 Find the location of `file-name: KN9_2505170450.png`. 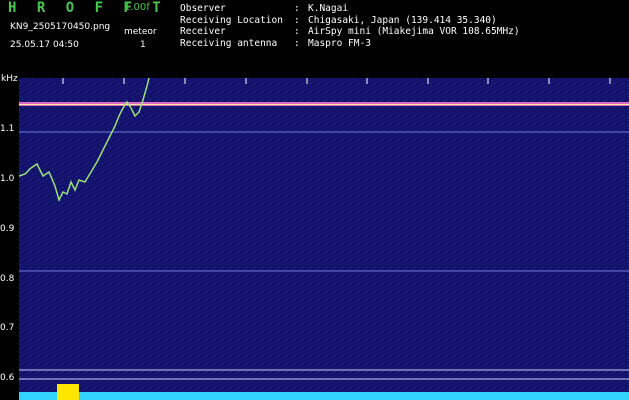

file-name: KN9_2505170450.png is located at coordinates (60, 27).